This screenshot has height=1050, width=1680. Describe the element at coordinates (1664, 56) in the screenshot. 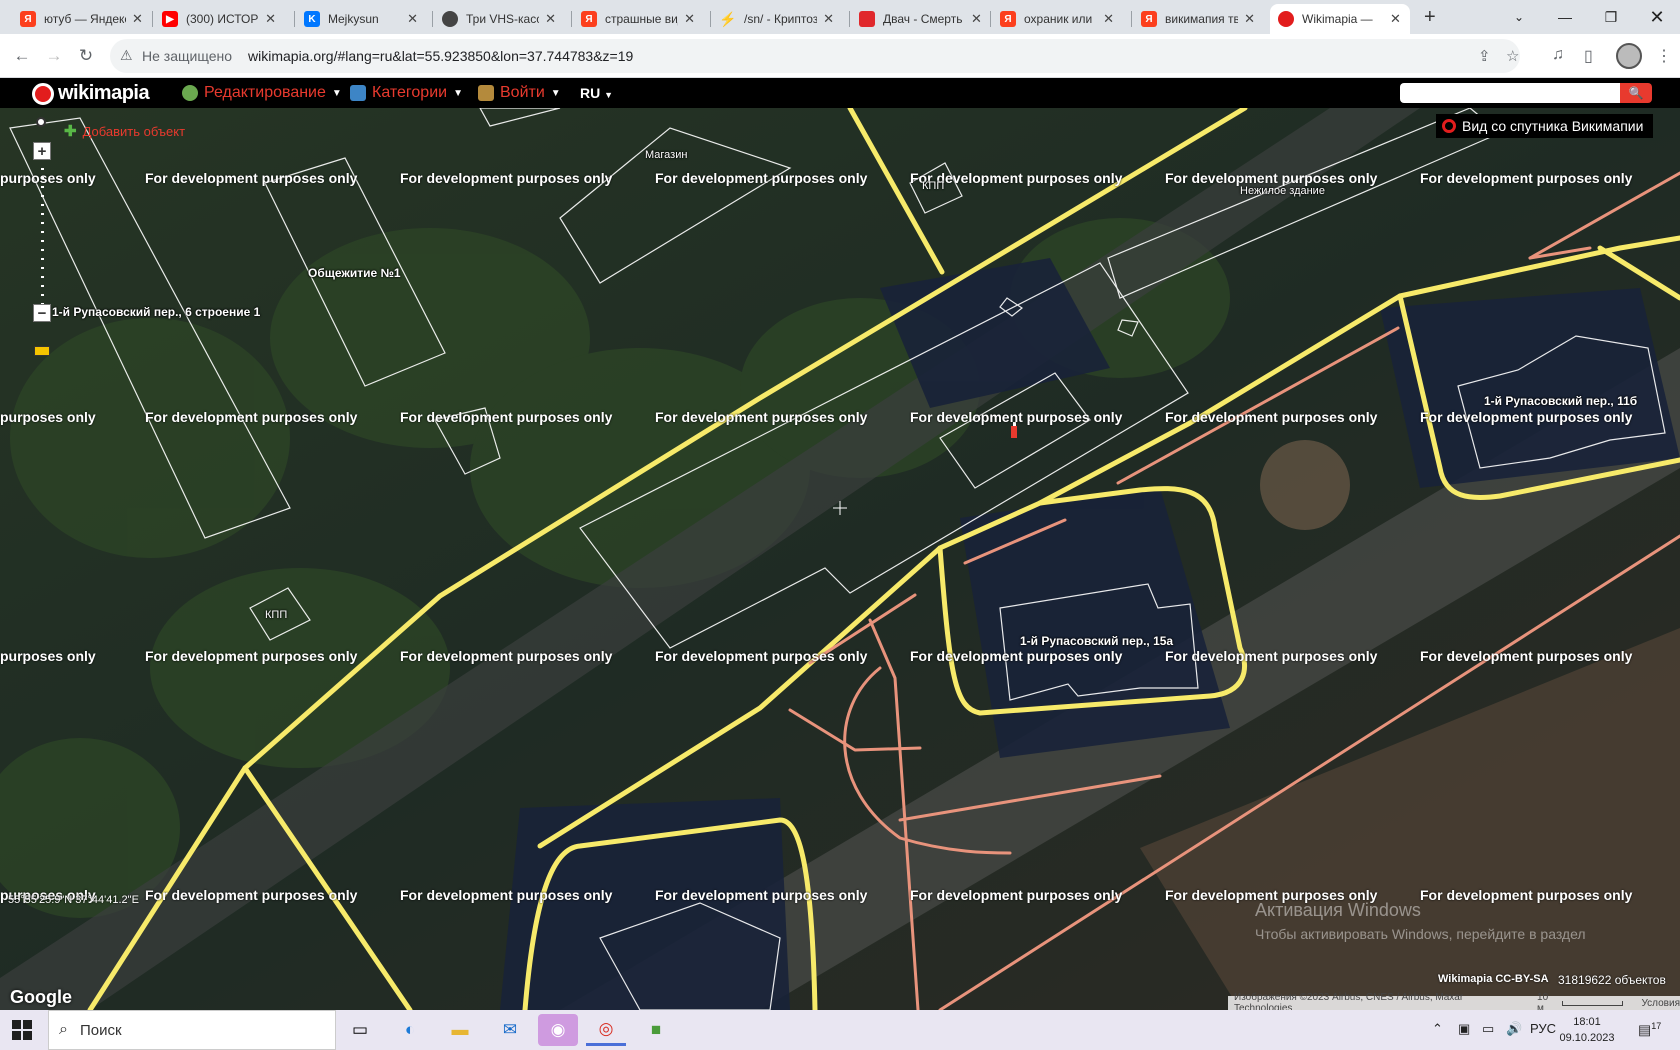

I see `menu-kebab-icon: ⋮` at that location.